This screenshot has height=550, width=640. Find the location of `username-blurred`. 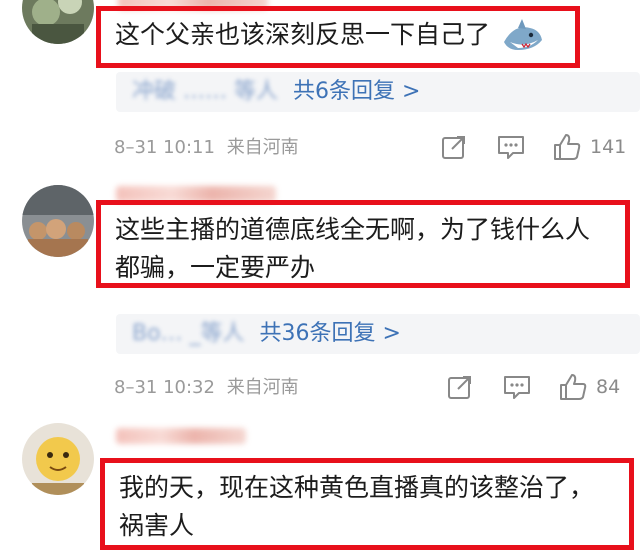

username-blurred is located at coordinates (181, 436).